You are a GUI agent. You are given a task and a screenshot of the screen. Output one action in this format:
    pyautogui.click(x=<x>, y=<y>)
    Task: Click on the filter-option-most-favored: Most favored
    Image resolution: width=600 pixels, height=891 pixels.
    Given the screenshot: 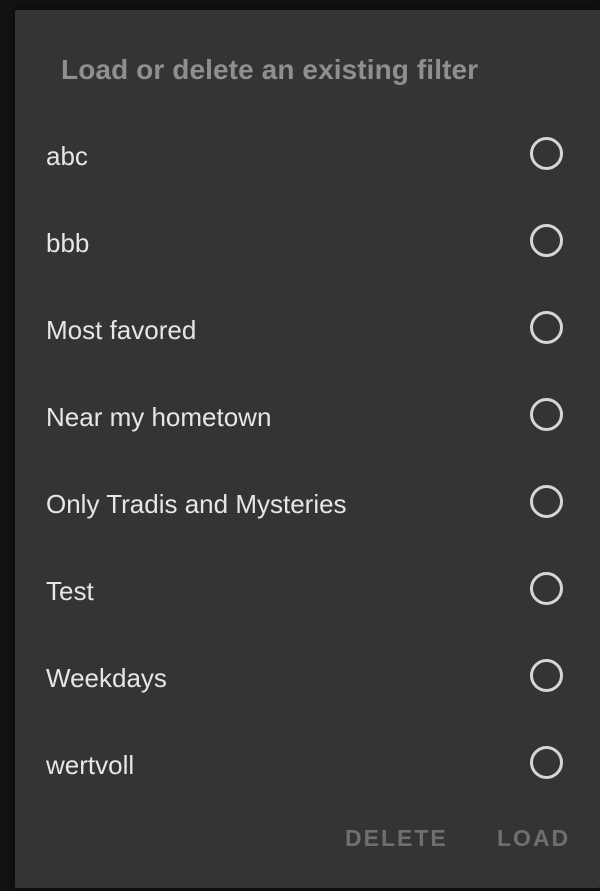 What is the action you would take?
    pyautogui.click(x=307, y=330)
    